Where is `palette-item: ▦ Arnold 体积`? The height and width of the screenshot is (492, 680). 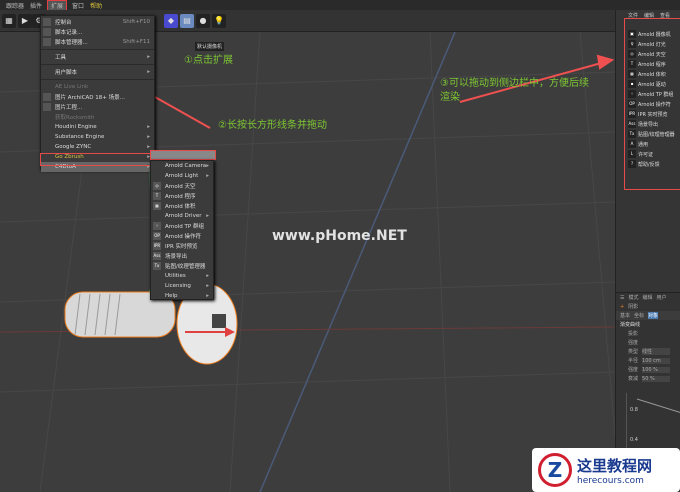 palette-item: ▦ Arnold 体积 is located at coordinates (652, 74).